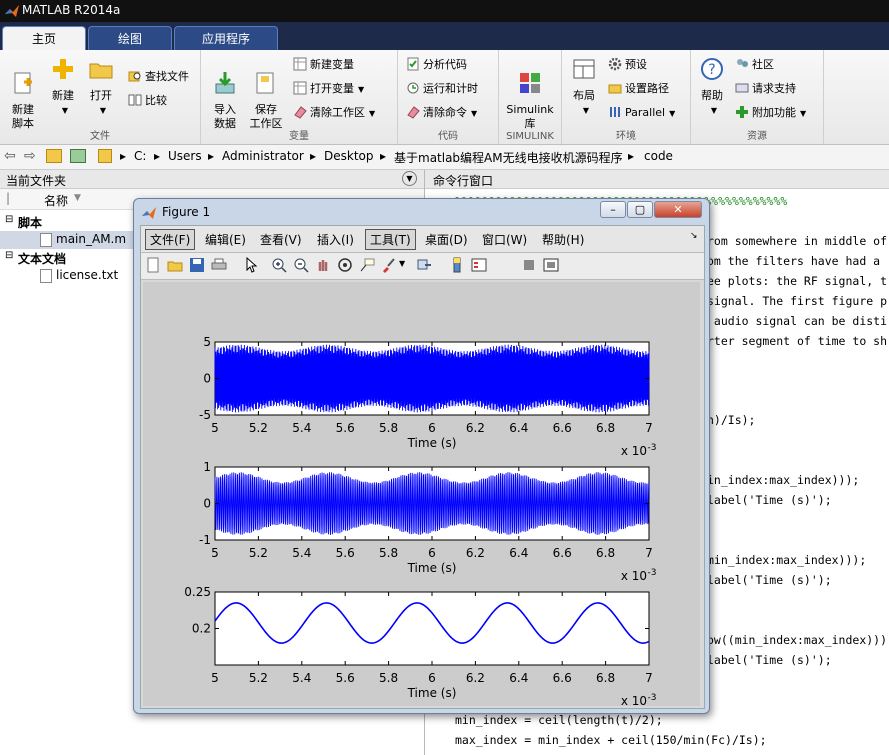 The image size is (889, 755). Describe the element at coordinates (584, 87) in the screenshot. I see `layout-button: 布局 ▼` at that location.